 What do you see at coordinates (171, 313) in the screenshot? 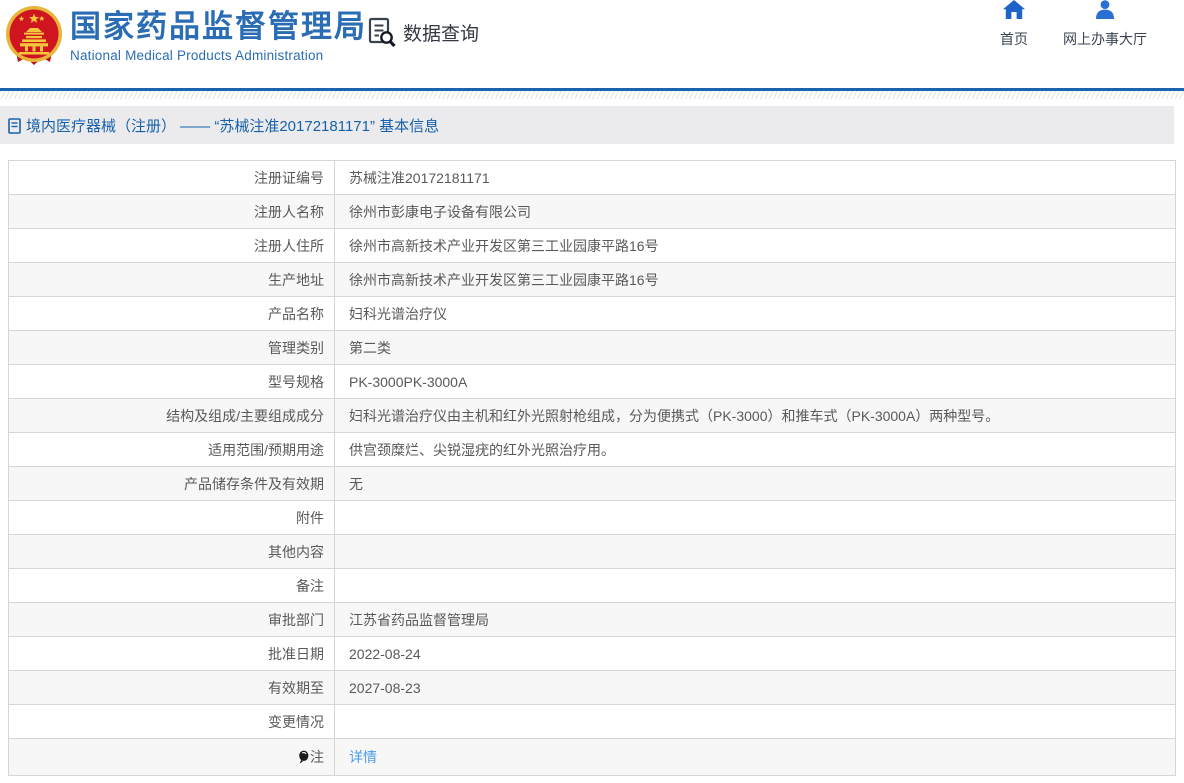
I see `row-label: 产品名称` at bounding box center [171, 313].